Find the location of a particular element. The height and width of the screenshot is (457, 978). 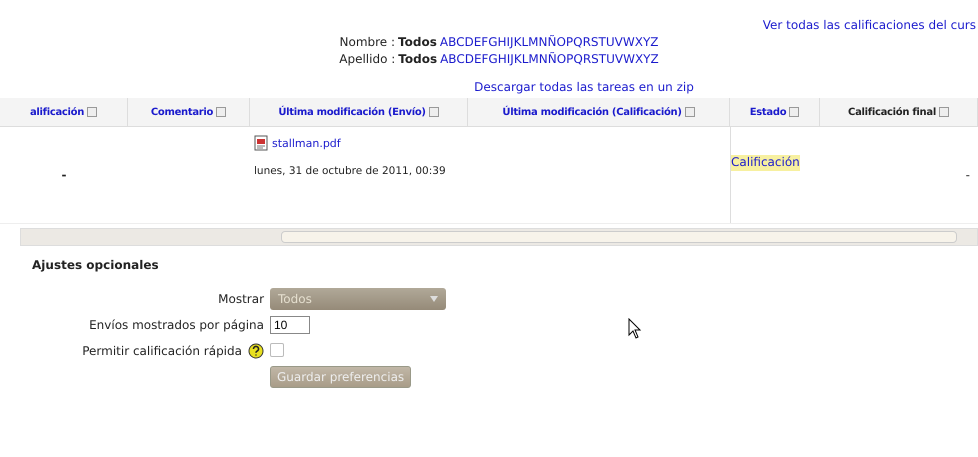

column-header: Comentario is located at coordinates (182, 112).